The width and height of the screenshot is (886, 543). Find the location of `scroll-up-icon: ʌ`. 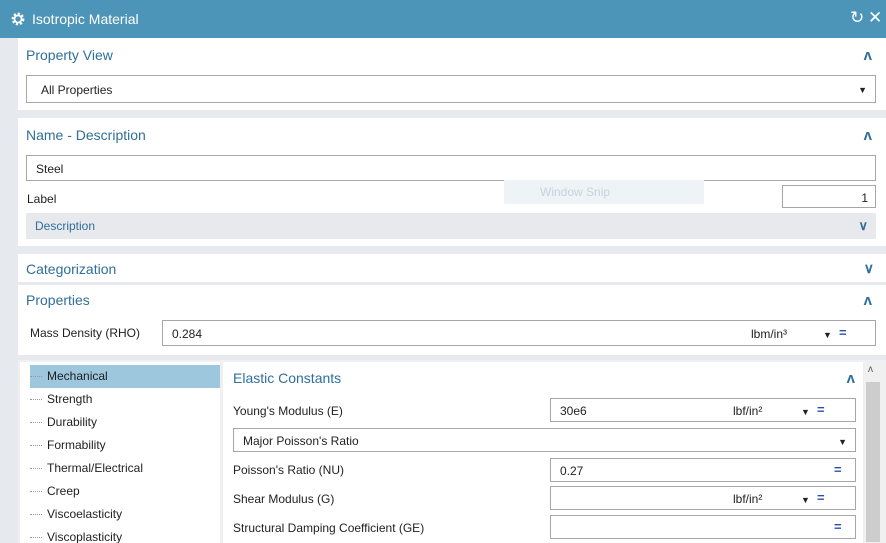

scroll-up-icon: ʌ is located at coordinates (870, 369).